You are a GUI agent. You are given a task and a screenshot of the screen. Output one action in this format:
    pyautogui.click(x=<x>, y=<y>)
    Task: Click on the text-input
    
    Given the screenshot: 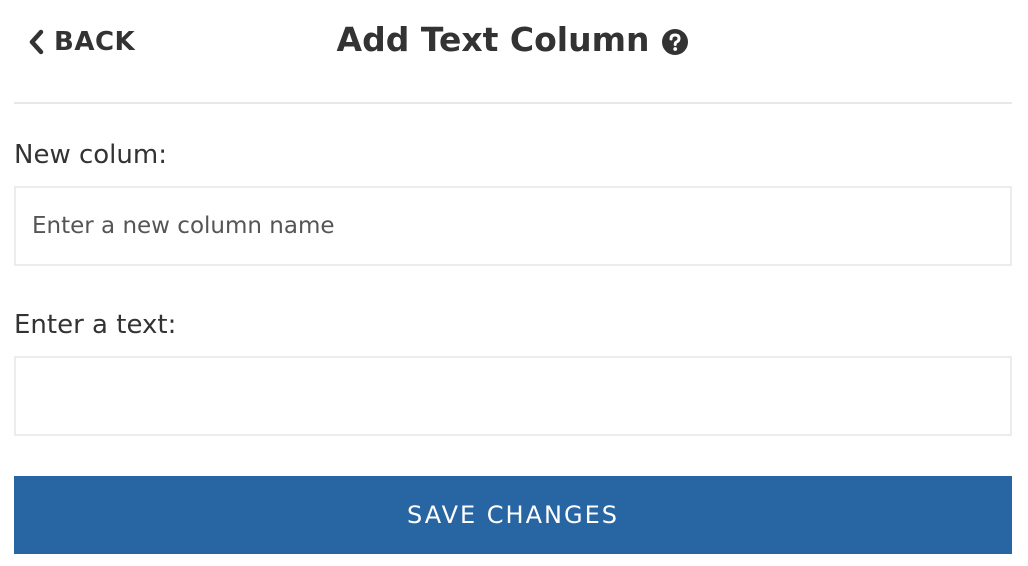 What is the action you would take?
    pyautogui.click(x=513, y=396)
    